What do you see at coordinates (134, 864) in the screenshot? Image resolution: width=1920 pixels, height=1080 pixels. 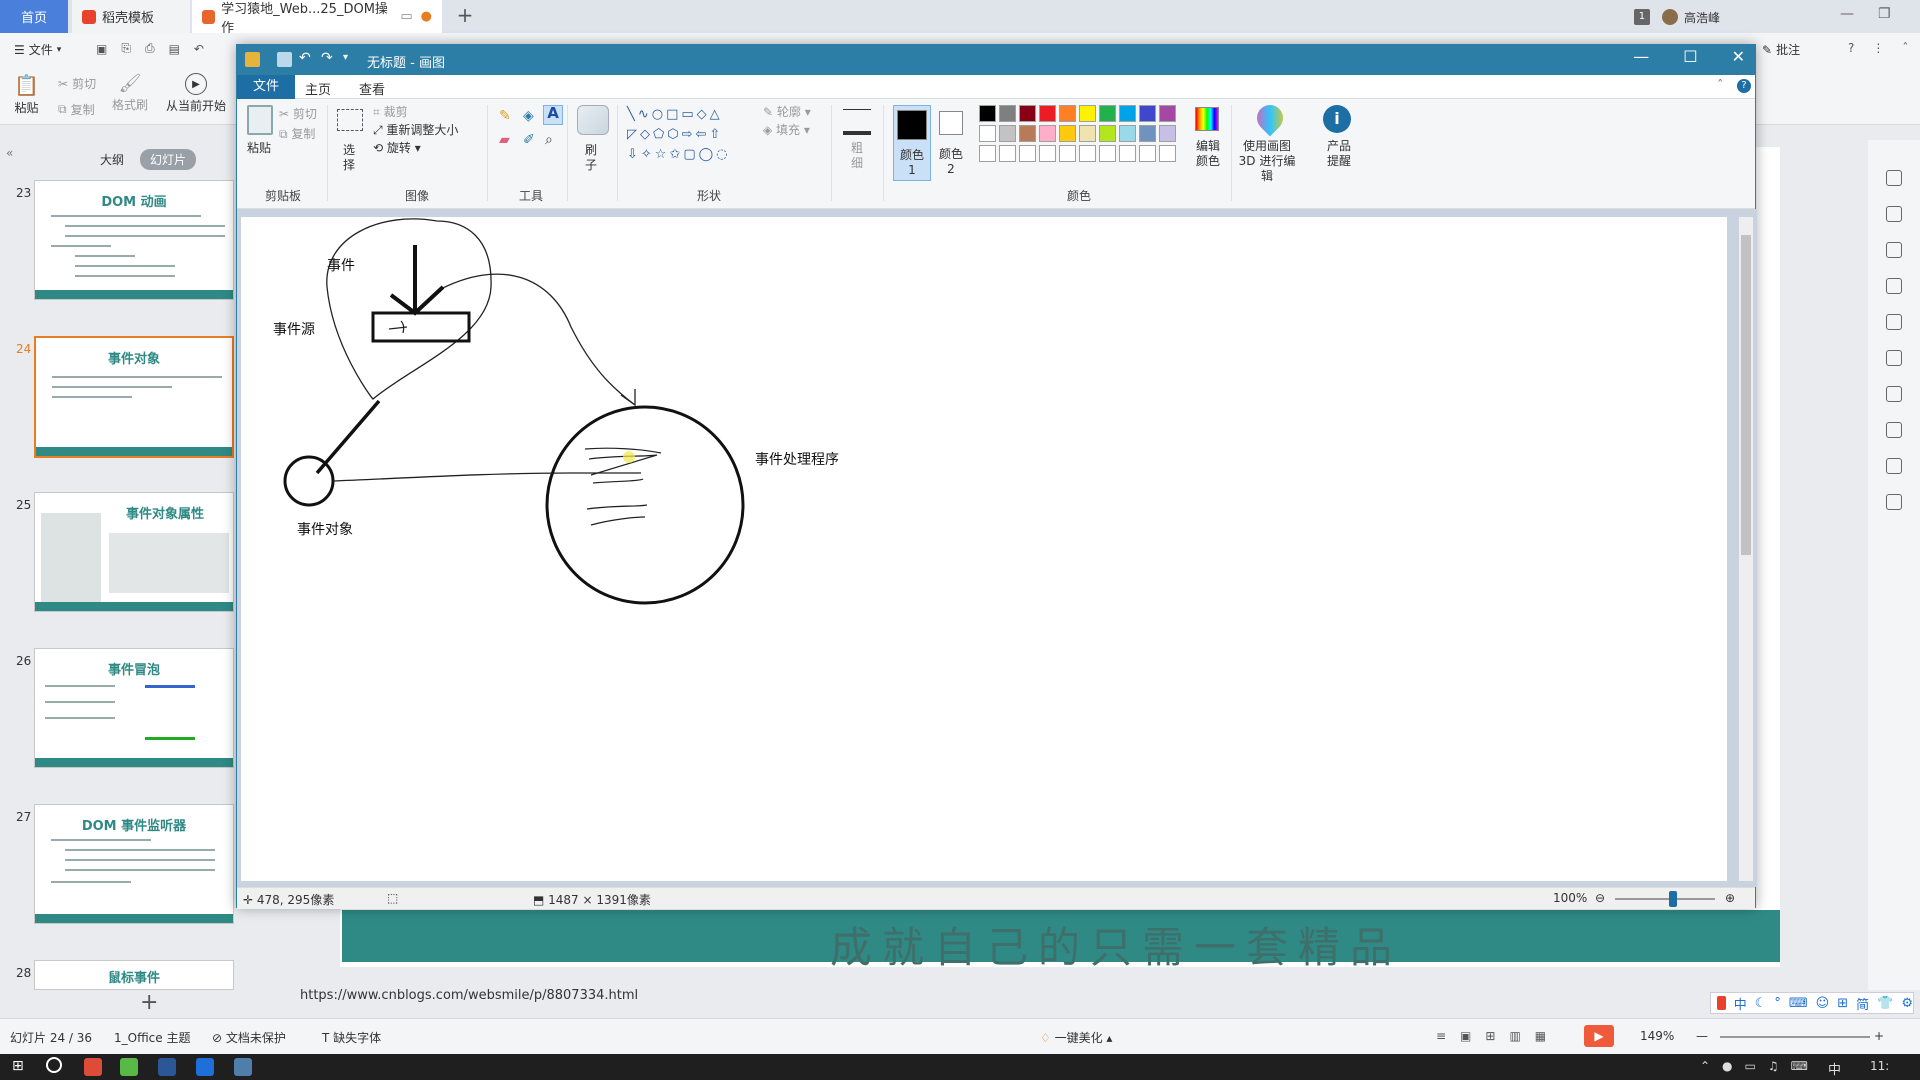 I see `slide-thumbnail-27: DOM 事件监听器` at bounding box center [134, 864].